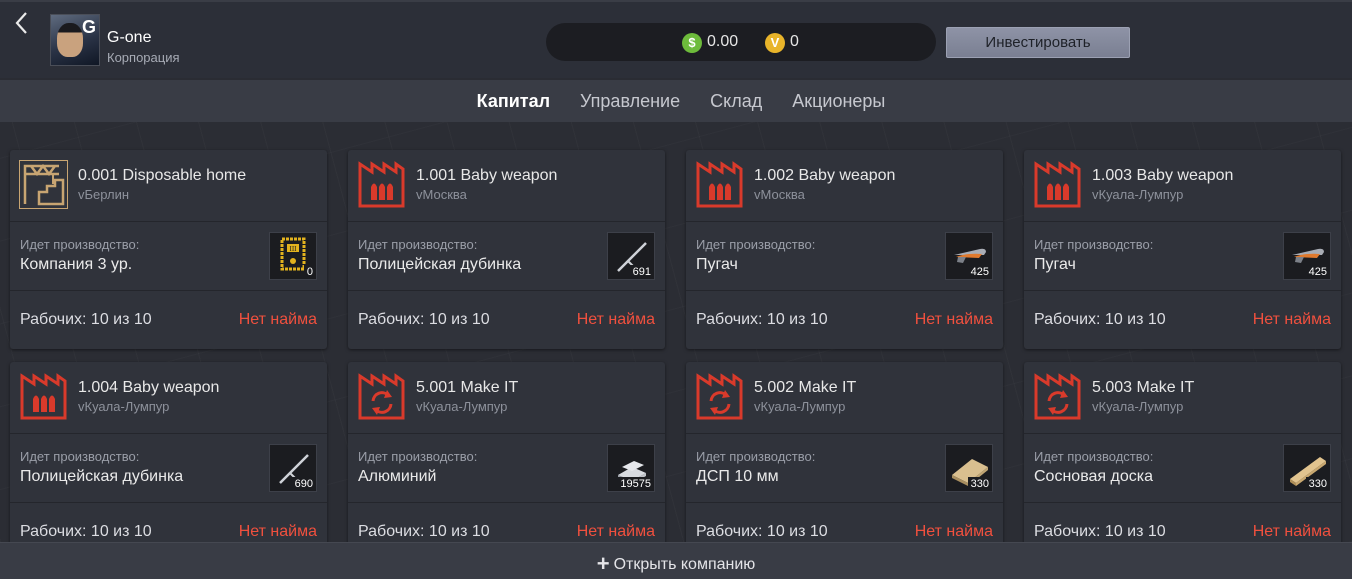 The image size is (1352, 579). I want to click on card-header: 5.002 Make IT vКуала-Лумпур, so click(844, 398).